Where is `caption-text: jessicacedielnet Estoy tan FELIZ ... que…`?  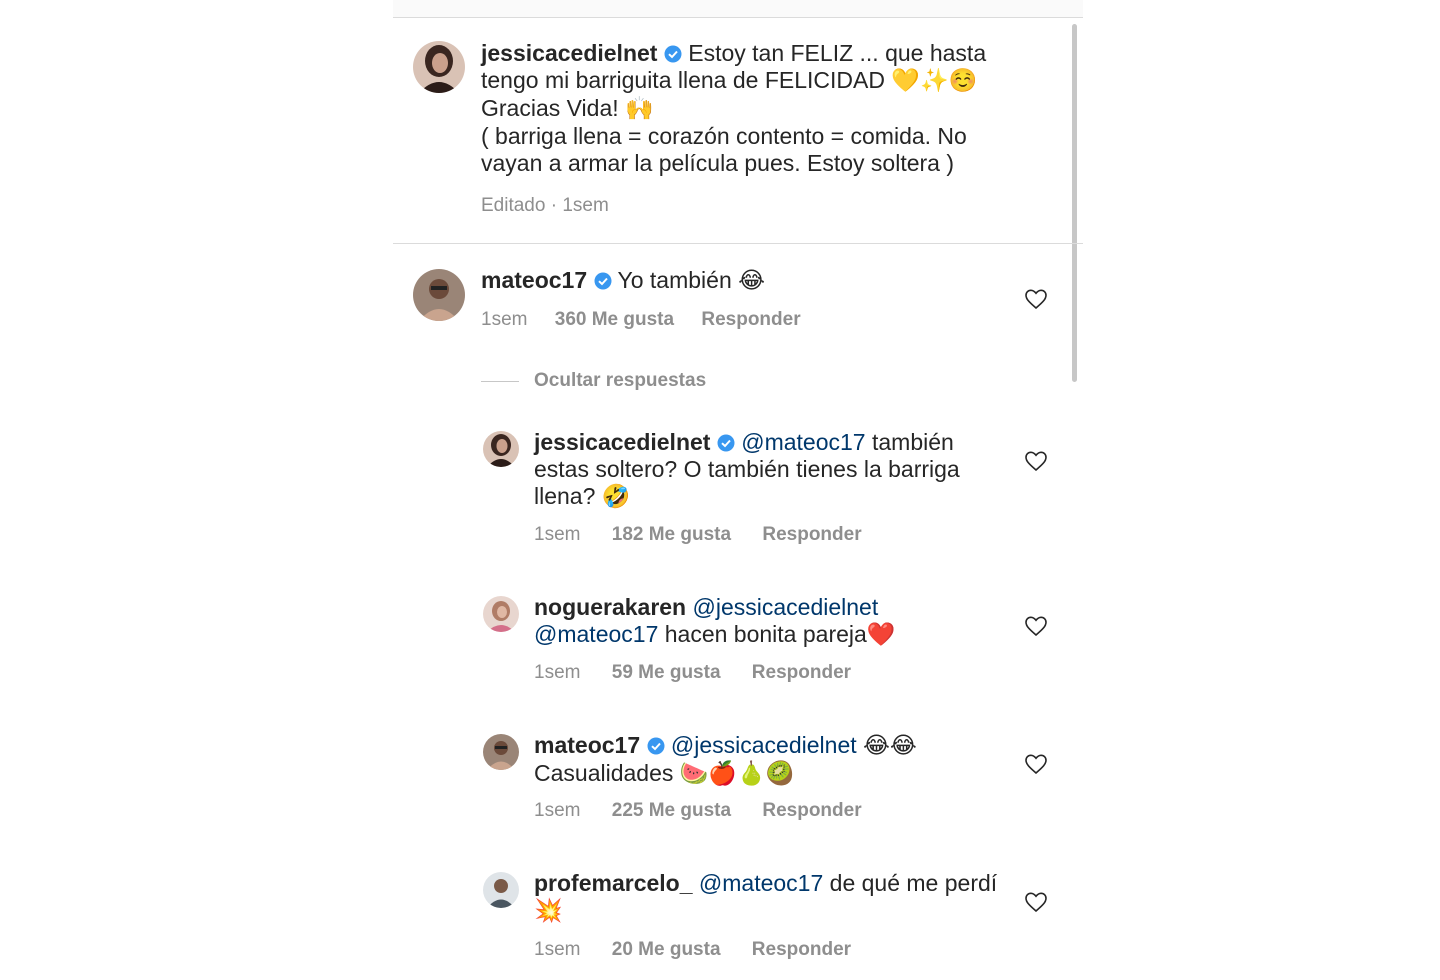 caption-text: jessicacedielnet Estoy tan FELIZ ... que… is located at coordinates (751, 108).